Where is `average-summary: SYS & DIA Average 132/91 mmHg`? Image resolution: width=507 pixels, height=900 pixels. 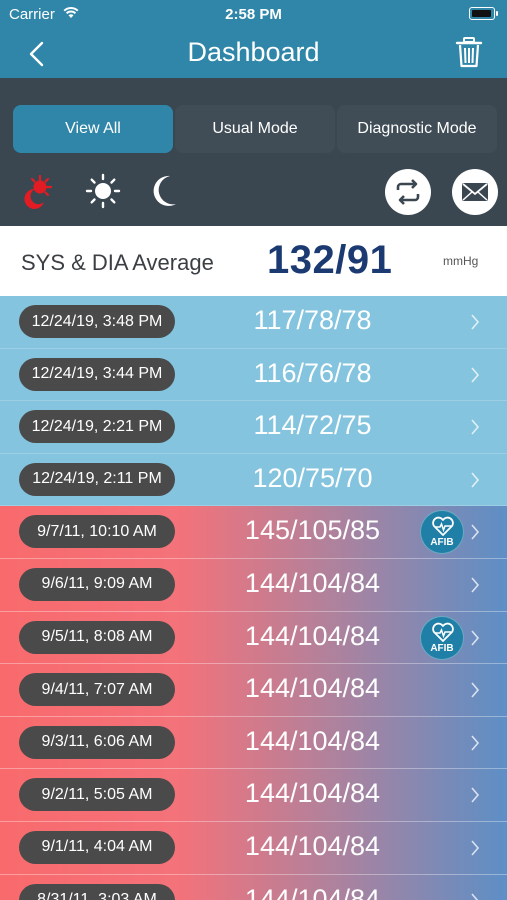
average-summary: SYS & DIA Average 132/91 mmHg is located at coordinates (253, 261).